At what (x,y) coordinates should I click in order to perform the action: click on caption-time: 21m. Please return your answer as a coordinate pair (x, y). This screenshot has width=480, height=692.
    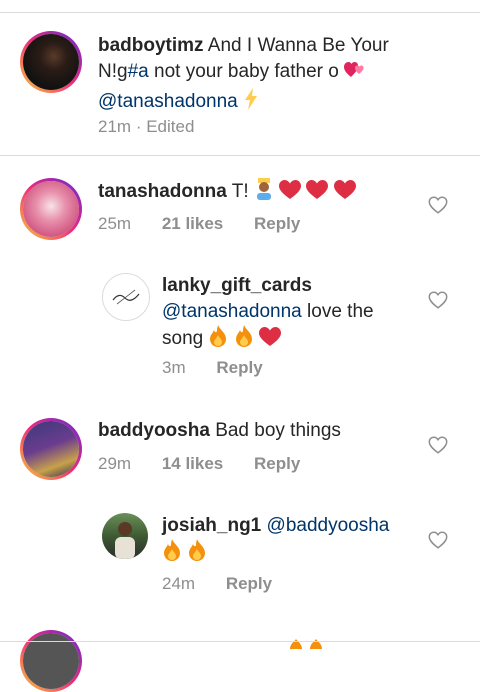
    Looking at the image, I should click on (115, 126).